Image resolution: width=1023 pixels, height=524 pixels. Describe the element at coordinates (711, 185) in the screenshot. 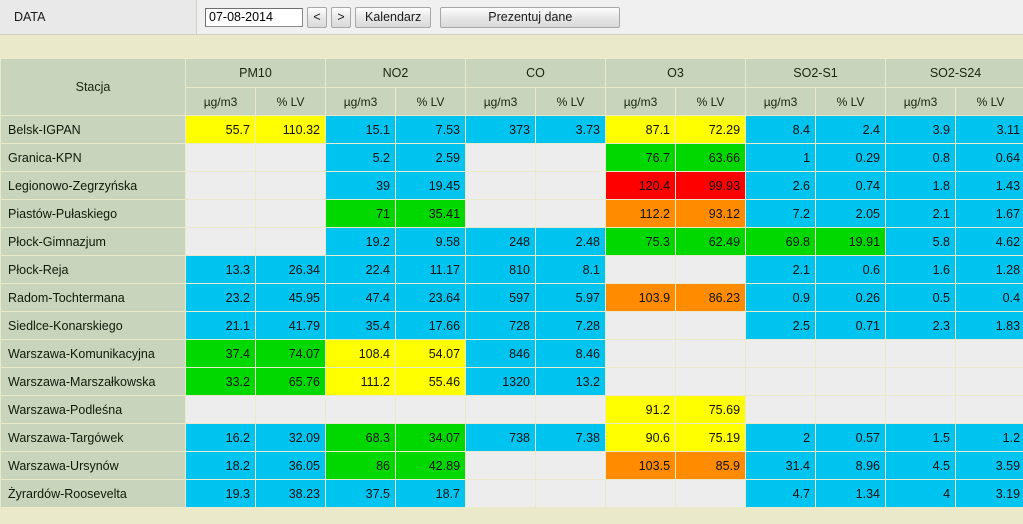

I see `measurement-cell: 99.93` at that location.